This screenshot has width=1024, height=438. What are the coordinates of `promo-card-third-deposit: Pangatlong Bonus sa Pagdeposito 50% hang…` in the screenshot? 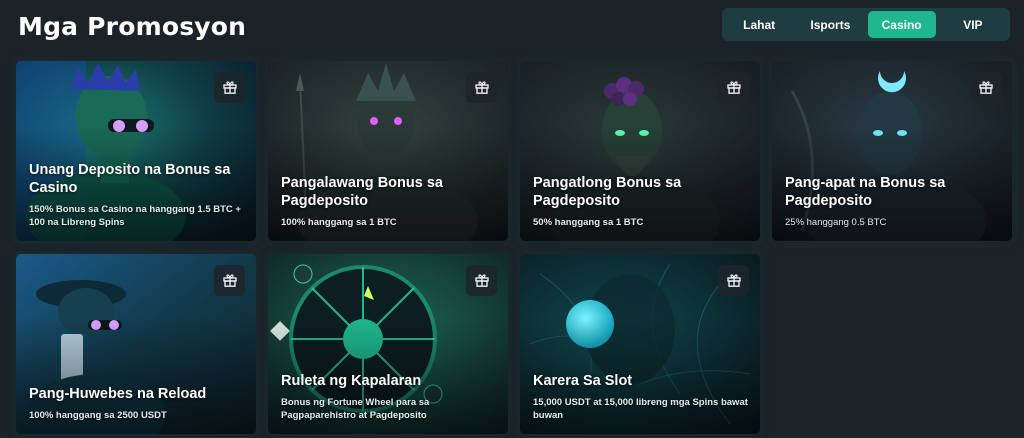 It's located at (640, 151).